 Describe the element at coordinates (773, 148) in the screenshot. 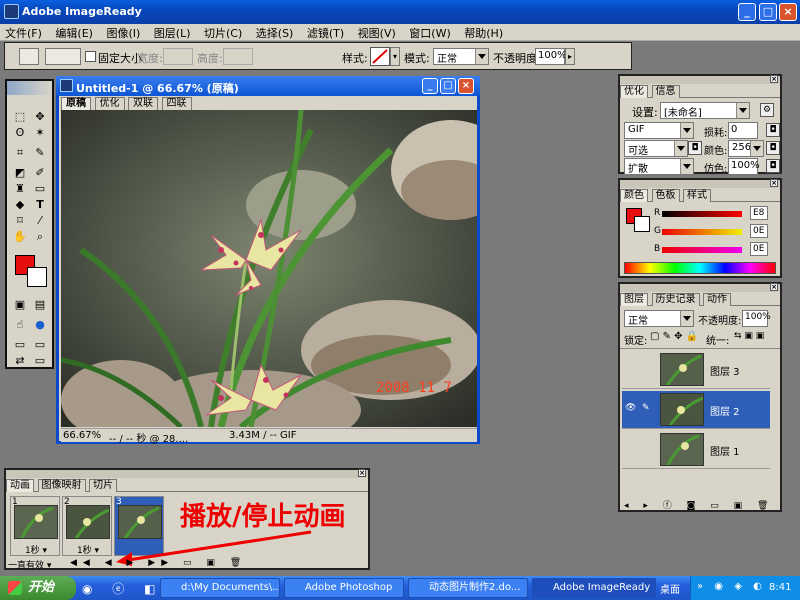

I see `colors-mask-icon: ◘` at that location.